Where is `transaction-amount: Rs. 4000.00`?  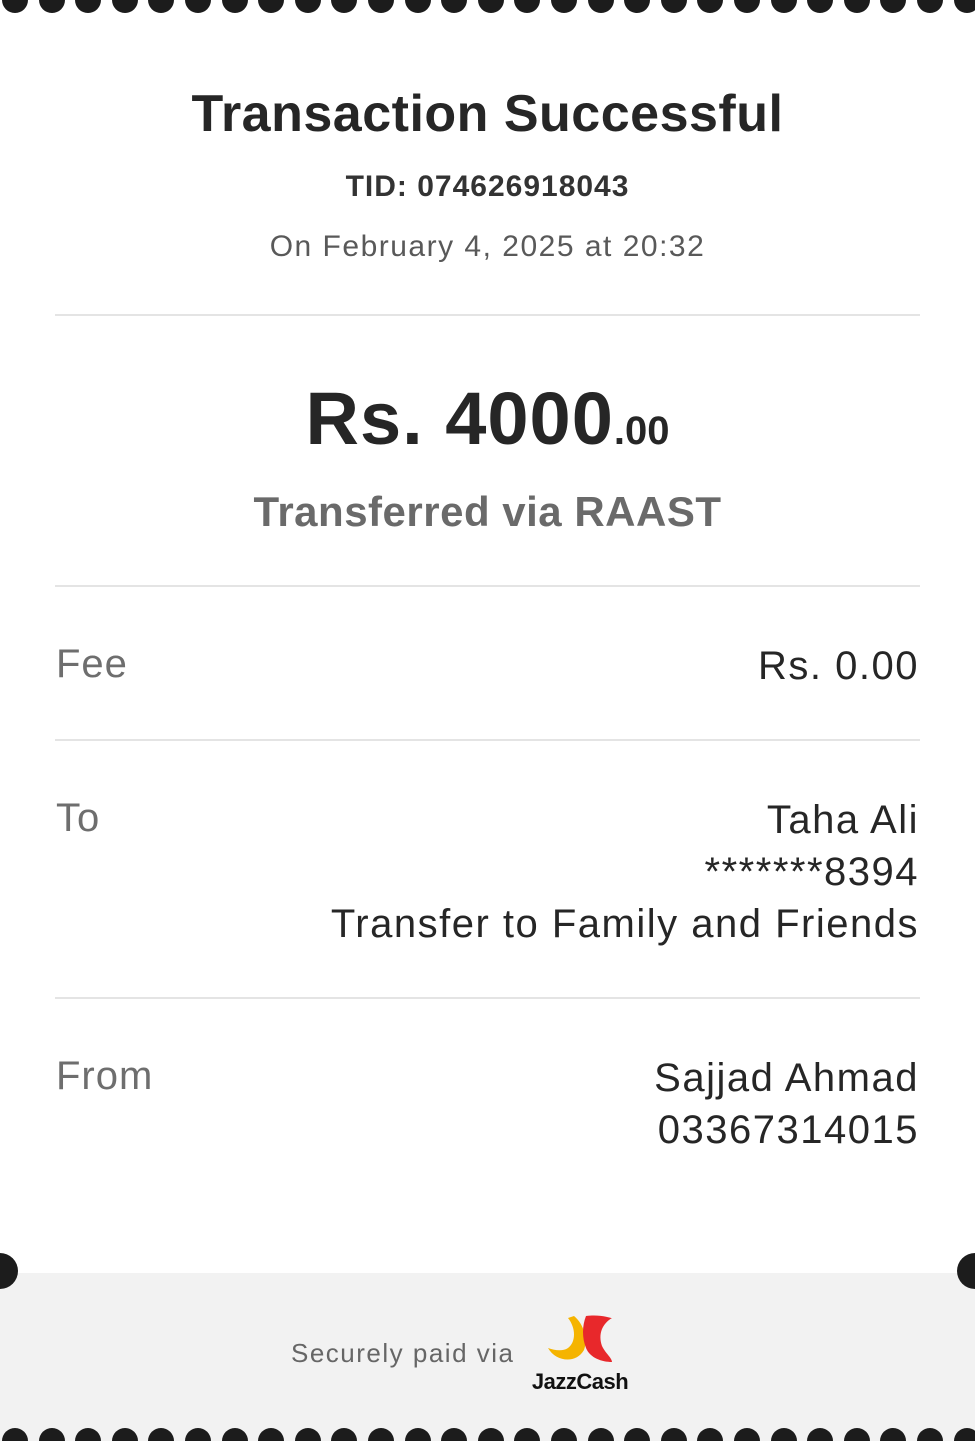
transaction-amount: Rs. 4000.00 is located at coordinates (487, 418).